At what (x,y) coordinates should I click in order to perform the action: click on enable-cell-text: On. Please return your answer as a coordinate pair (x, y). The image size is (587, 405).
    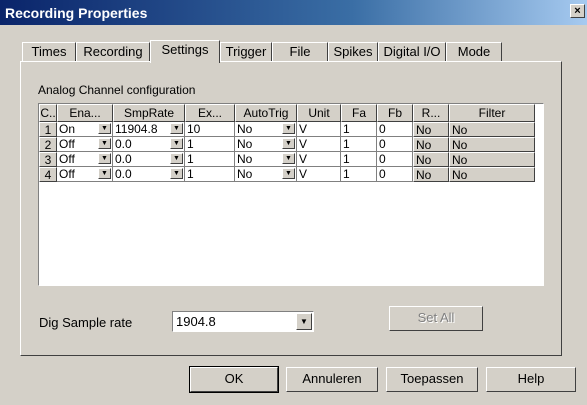
    Looking at the image, I should click on (67, 129).